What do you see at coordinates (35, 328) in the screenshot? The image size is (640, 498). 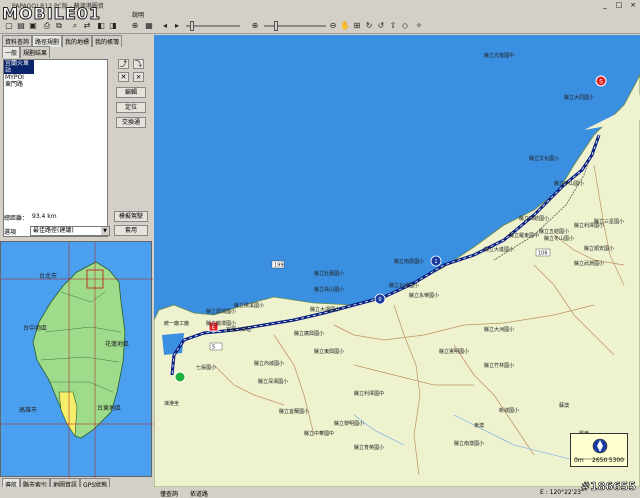 I see `ov-label: 台中地區` at bounding box center [35, 328].